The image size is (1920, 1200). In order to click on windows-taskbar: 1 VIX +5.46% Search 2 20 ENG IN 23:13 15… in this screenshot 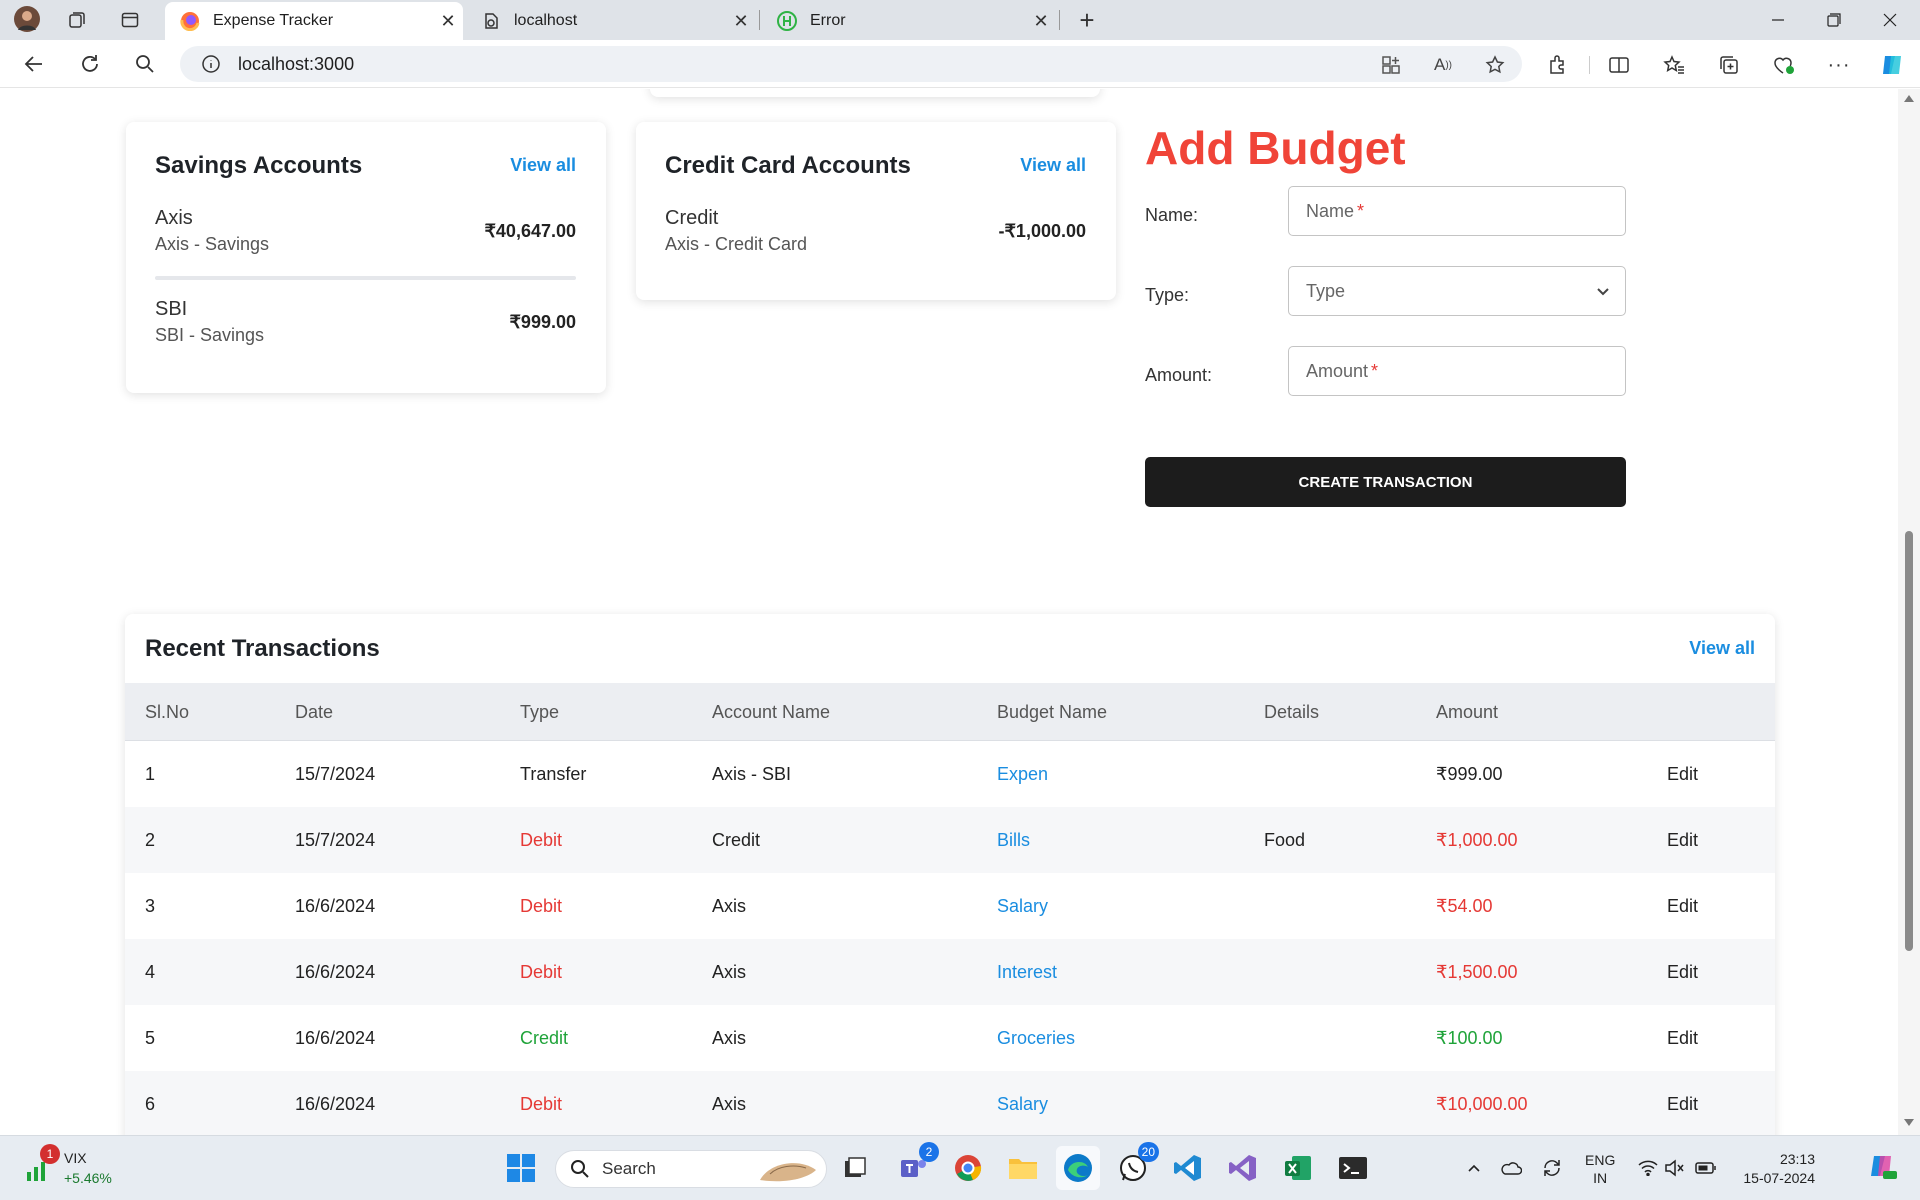, I will do `click(960, 1167)`.